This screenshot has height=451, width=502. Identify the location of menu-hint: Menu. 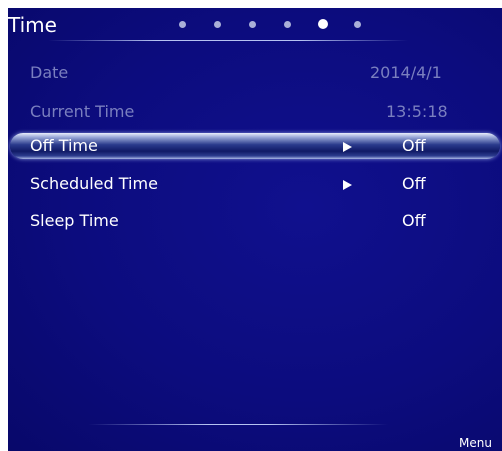
(475, 443).